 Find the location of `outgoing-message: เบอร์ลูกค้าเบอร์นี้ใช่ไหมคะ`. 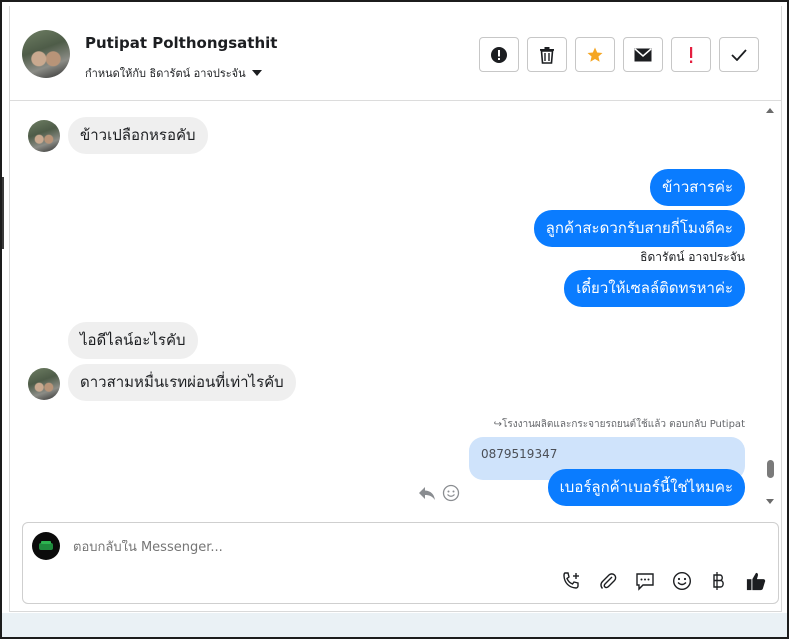

outgoing-message: เบอร์ลูกค้าเบอร์นี้ใช่ไหมคะ is located at coordinates (646, 487).